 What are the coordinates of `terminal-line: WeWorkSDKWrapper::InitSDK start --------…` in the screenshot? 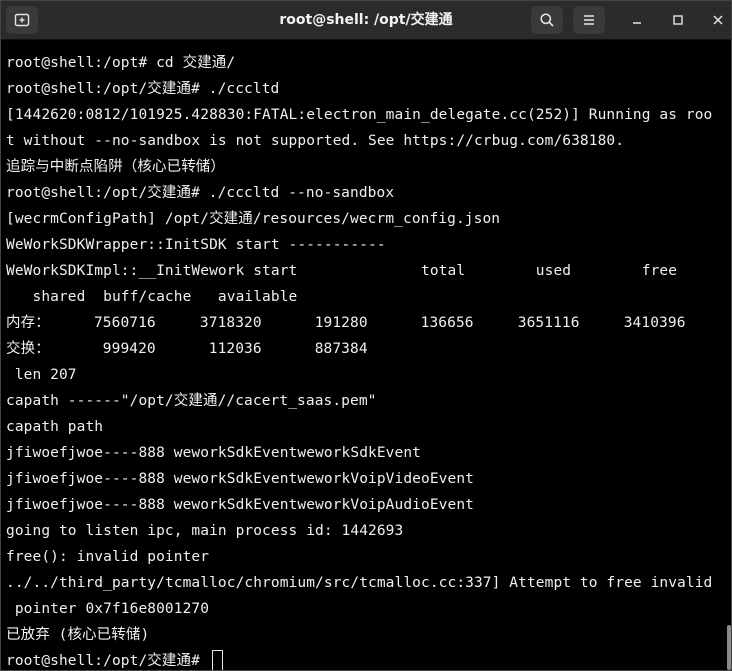 It's located at (196, 245).